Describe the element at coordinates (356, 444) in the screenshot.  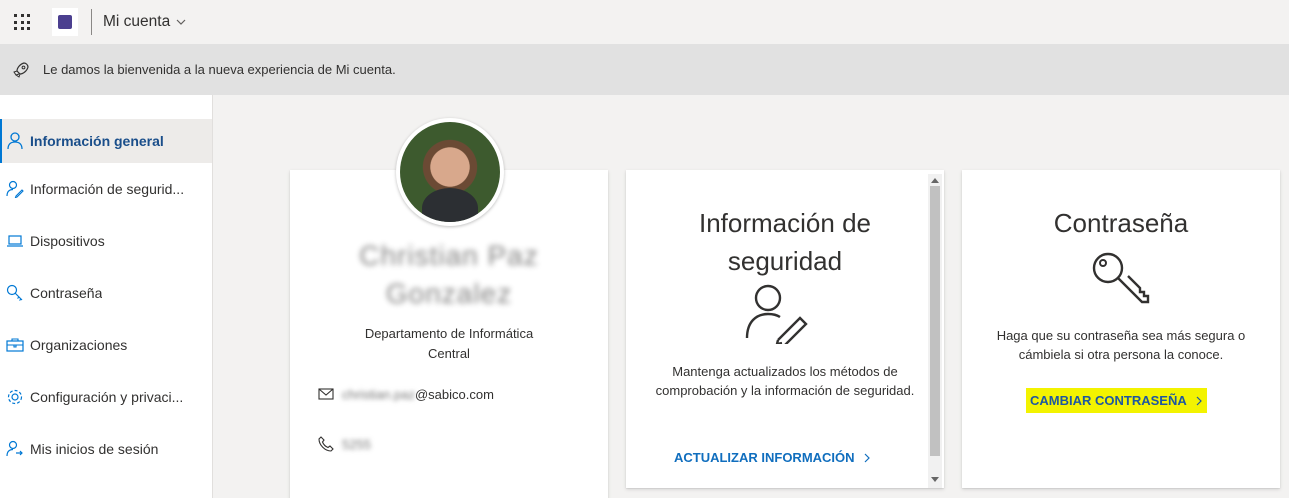
I see `phone-number: 5255` at that location.